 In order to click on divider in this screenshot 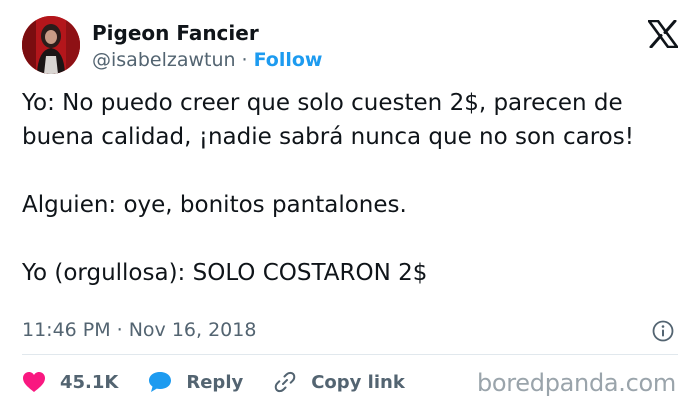, I will do `click(350, 354)`.